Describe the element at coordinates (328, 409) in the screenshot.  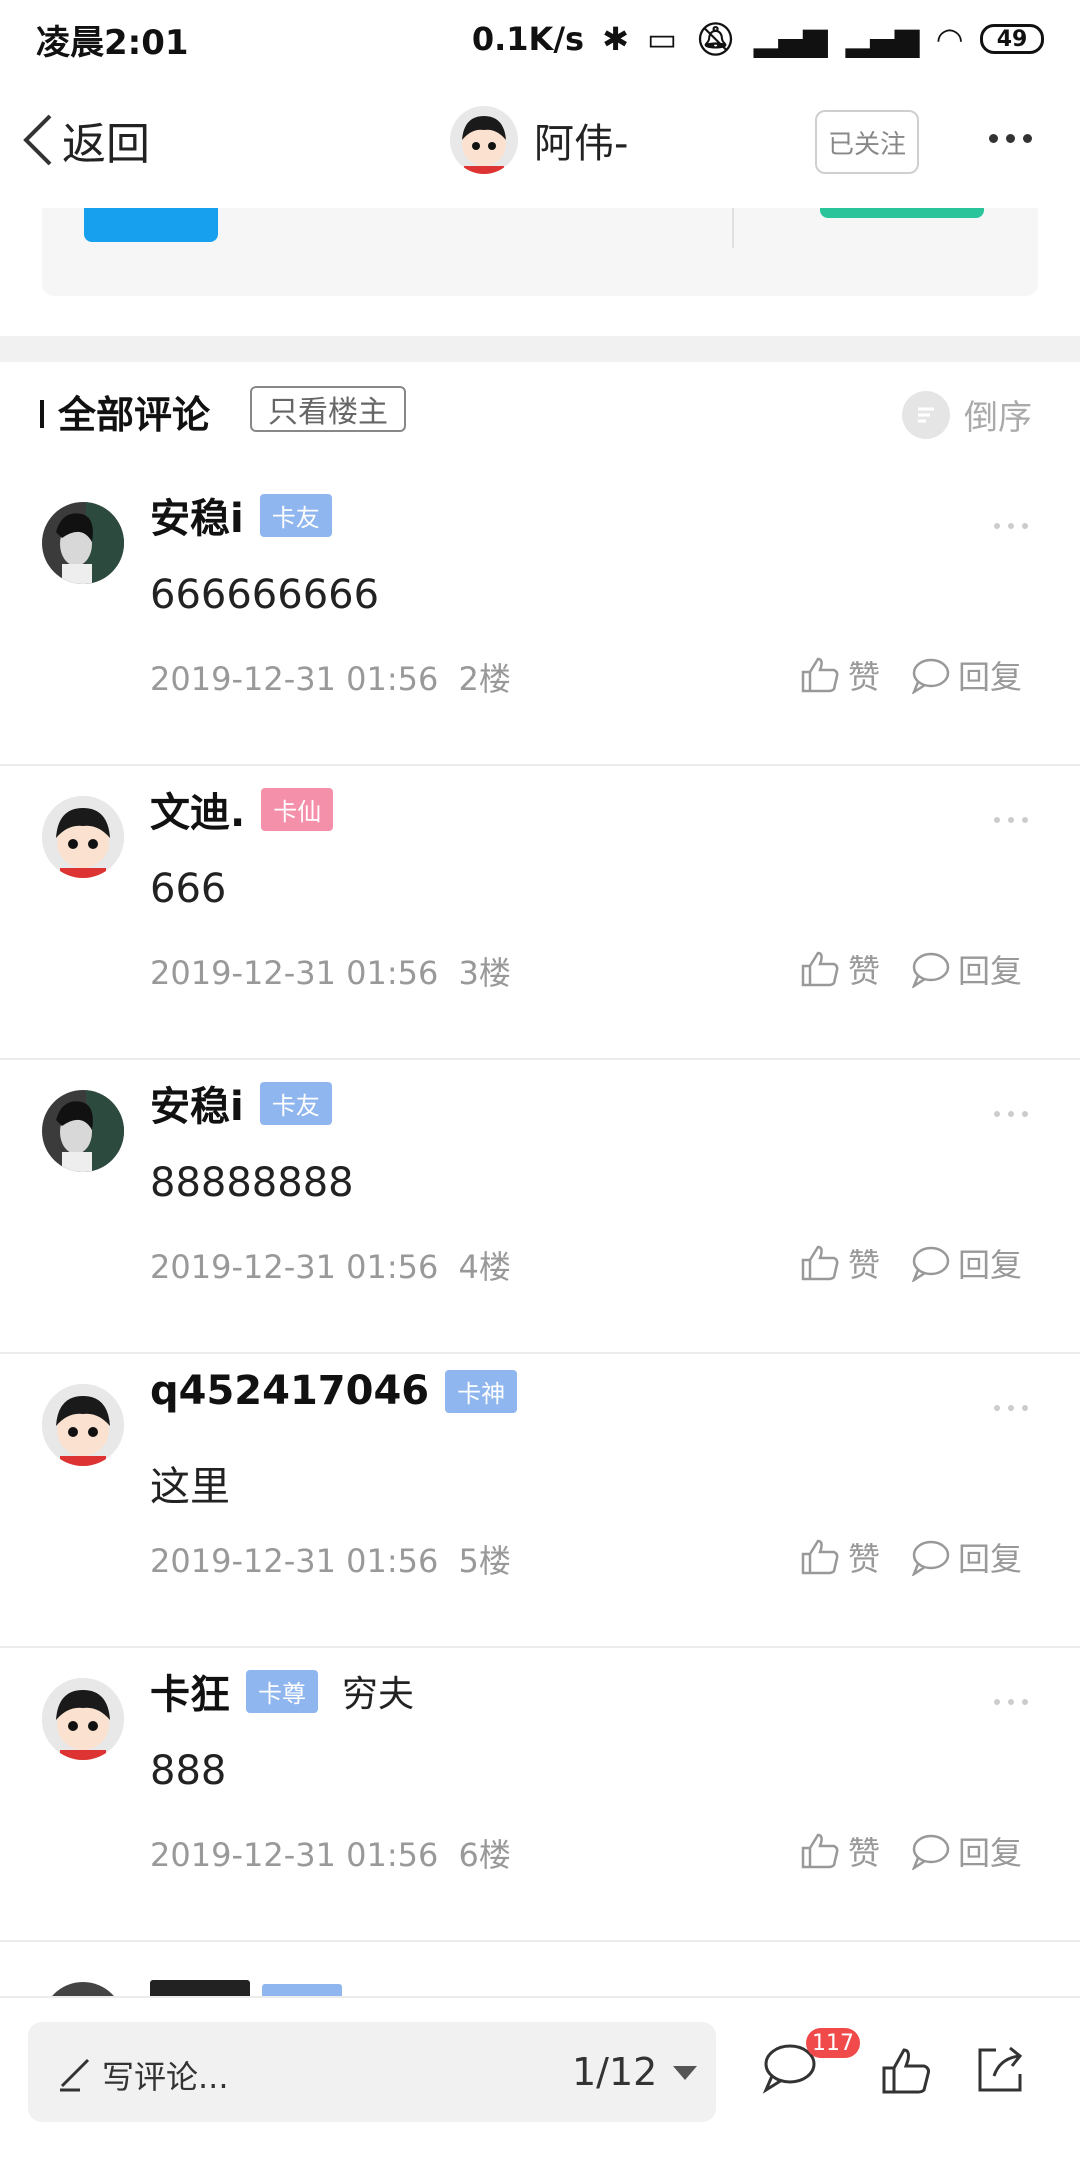
I see `only-op-button: 只看楼主` at that location.